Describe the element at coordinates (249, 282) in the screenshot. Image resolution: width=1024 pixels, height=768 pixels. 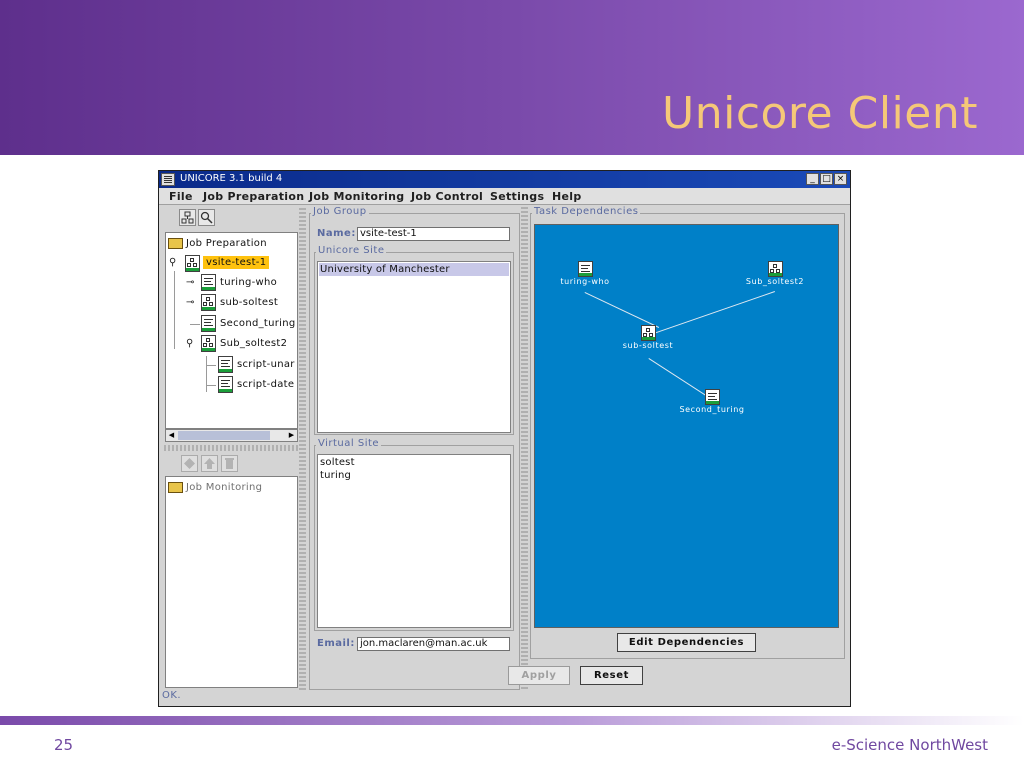
I see `tree-item-label: turing-who` at that location.